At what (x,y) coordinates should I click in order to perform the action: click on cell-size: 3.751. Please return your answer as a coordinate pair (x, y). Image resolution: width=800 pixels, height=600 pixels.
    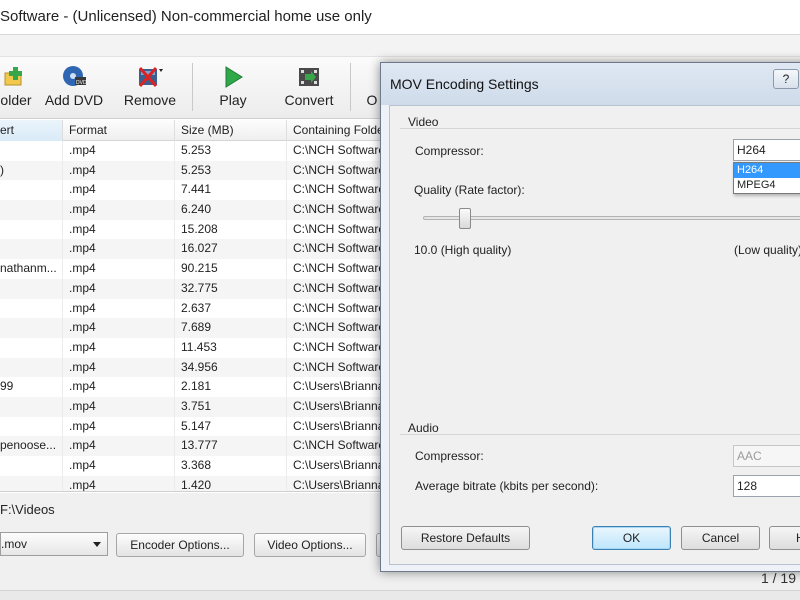
    Looking at the image, I should click on (231, 406).